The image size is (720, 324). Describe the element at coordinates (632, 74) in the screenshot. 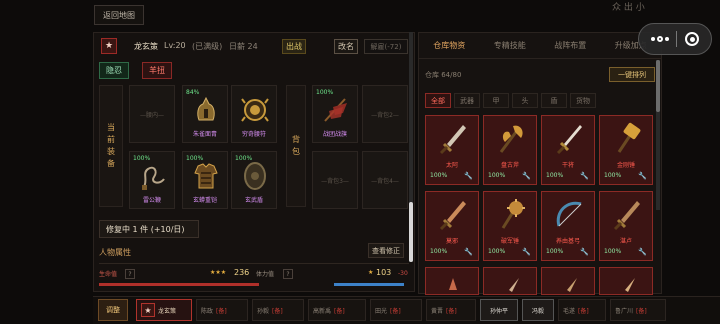

I see `auto-sort-button: 一键排列` at that location.